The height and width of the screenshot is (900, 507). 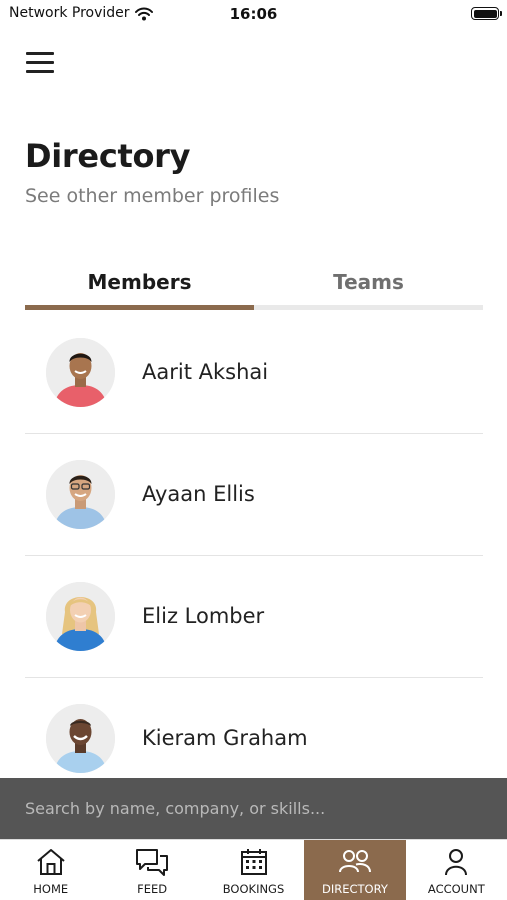 I want to click on page-subtitle: See other member profiles, so click(x=152, y=196).